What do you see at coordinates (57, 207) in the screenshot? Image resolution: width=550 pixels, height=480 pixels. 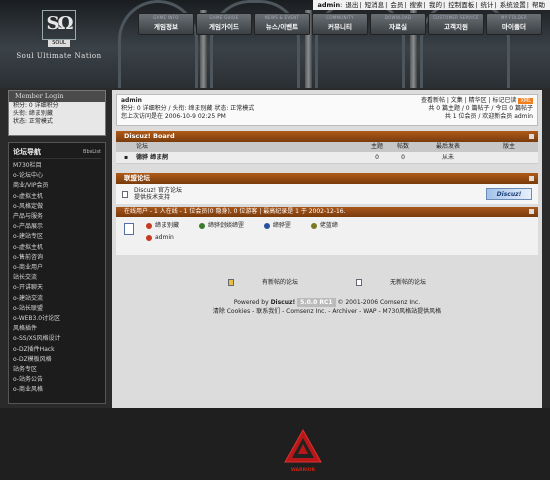 I see `forum-nav-item: o-风格定做` at bounding box center [57, 207].